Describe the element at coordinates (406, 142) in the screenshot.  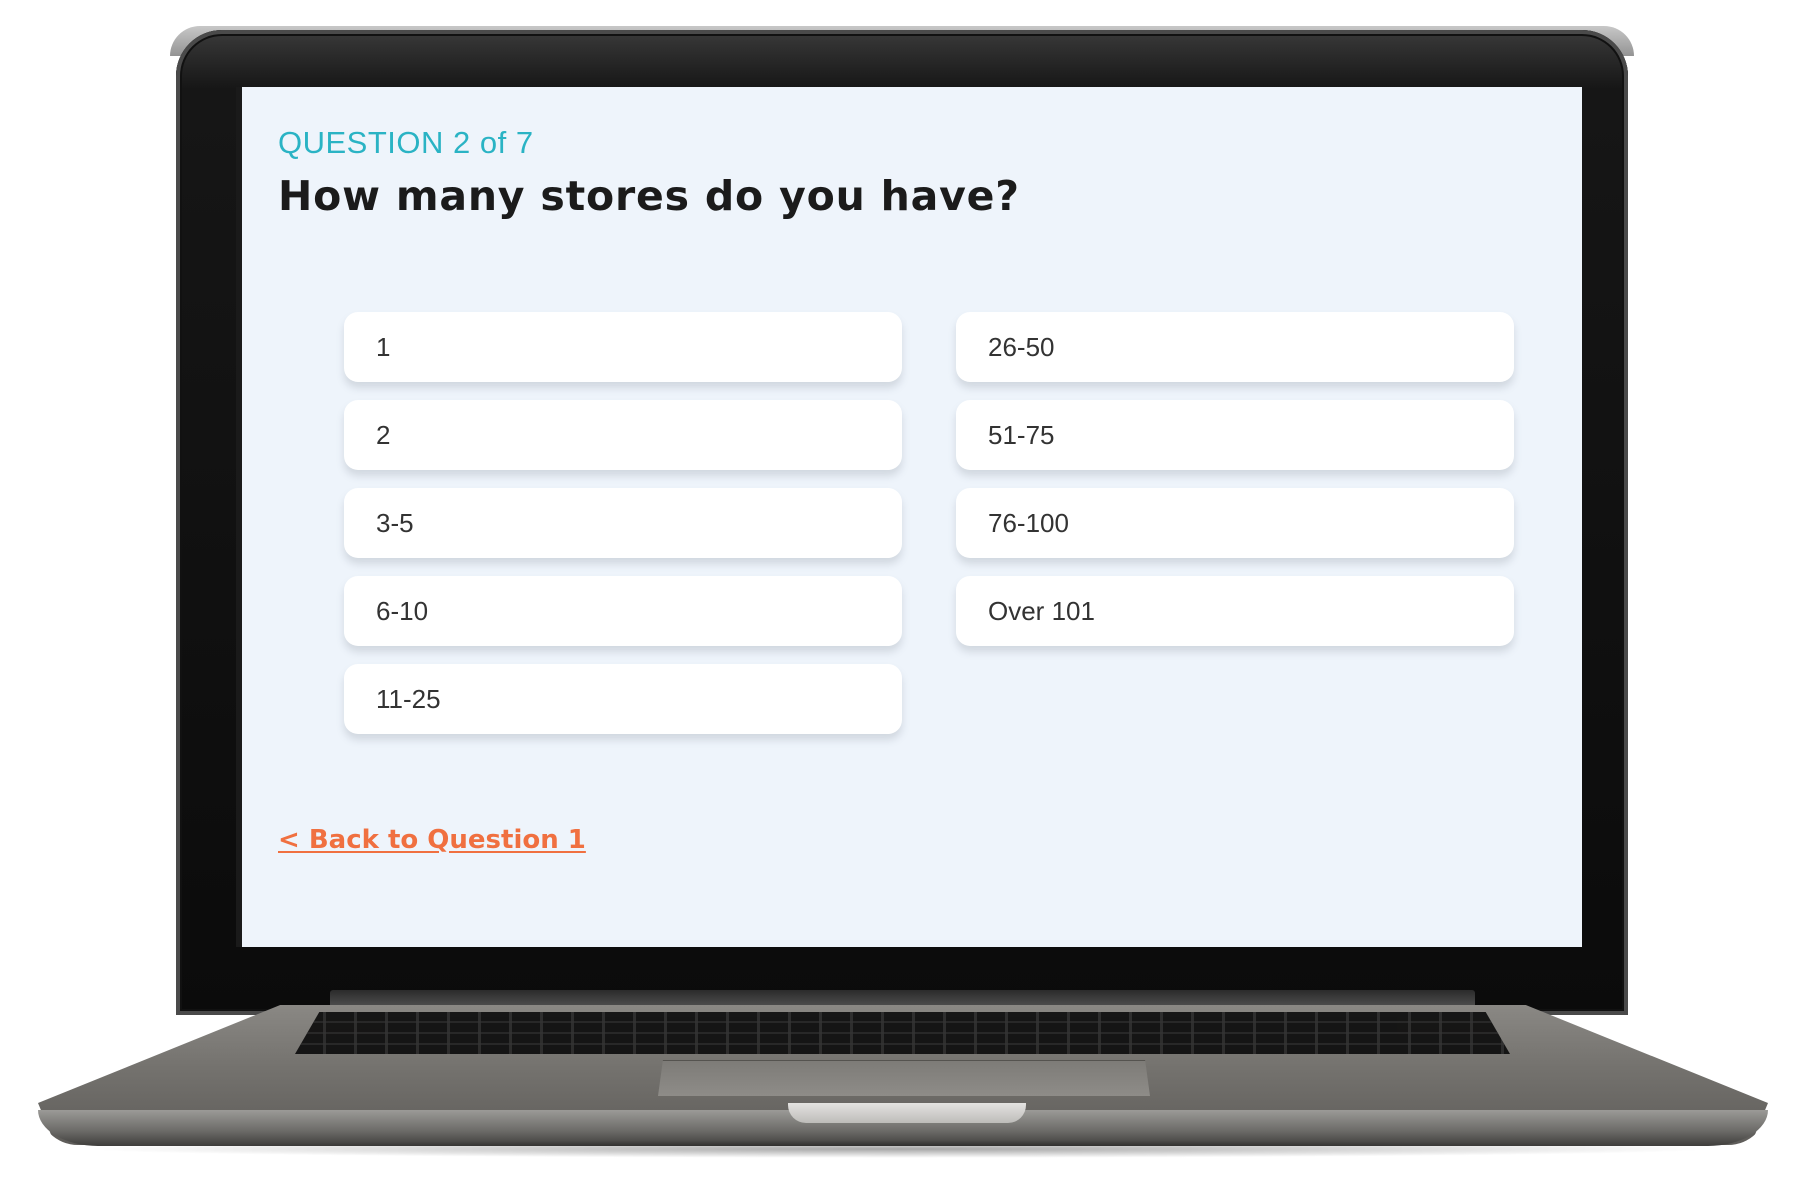
I see `question-counter: QUESTION 2 of 7` at that location.